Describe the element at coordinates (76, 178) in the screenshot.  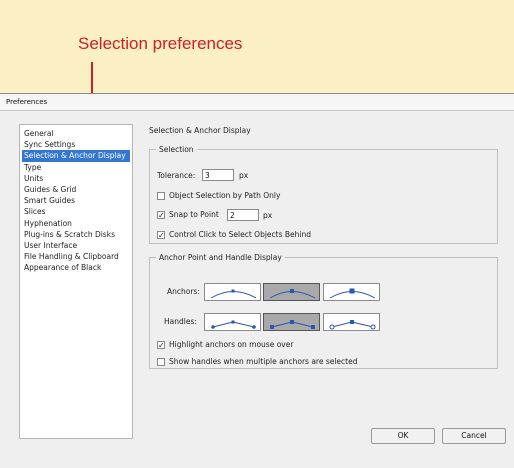
I see `sidebar-item-units: Units` at that location.